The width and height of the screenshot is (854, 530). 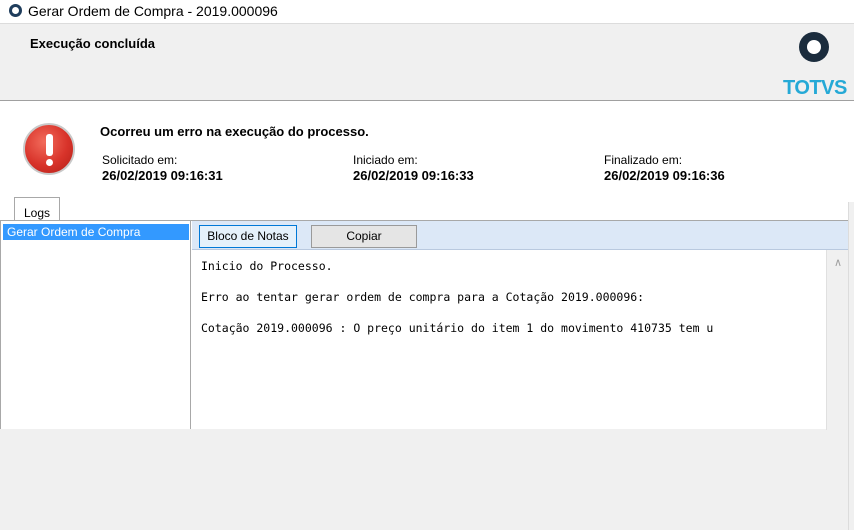 I want to click on started-label: Iniciado em:, so click(x=385, y=160).